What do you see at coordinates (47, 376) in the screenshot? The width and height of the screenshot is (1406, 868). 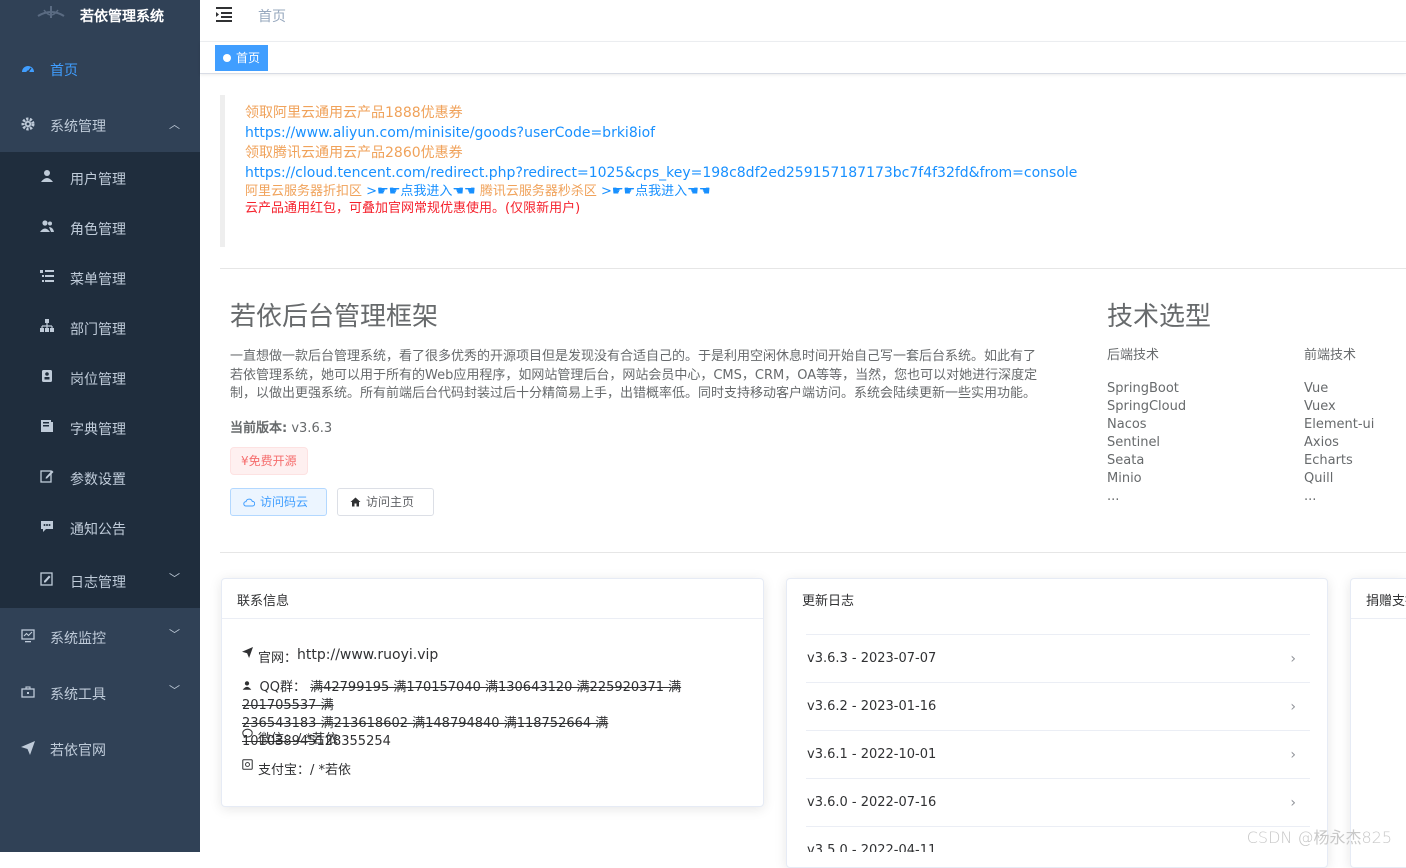 I see `post-icon` at bounding box center [47, 376].